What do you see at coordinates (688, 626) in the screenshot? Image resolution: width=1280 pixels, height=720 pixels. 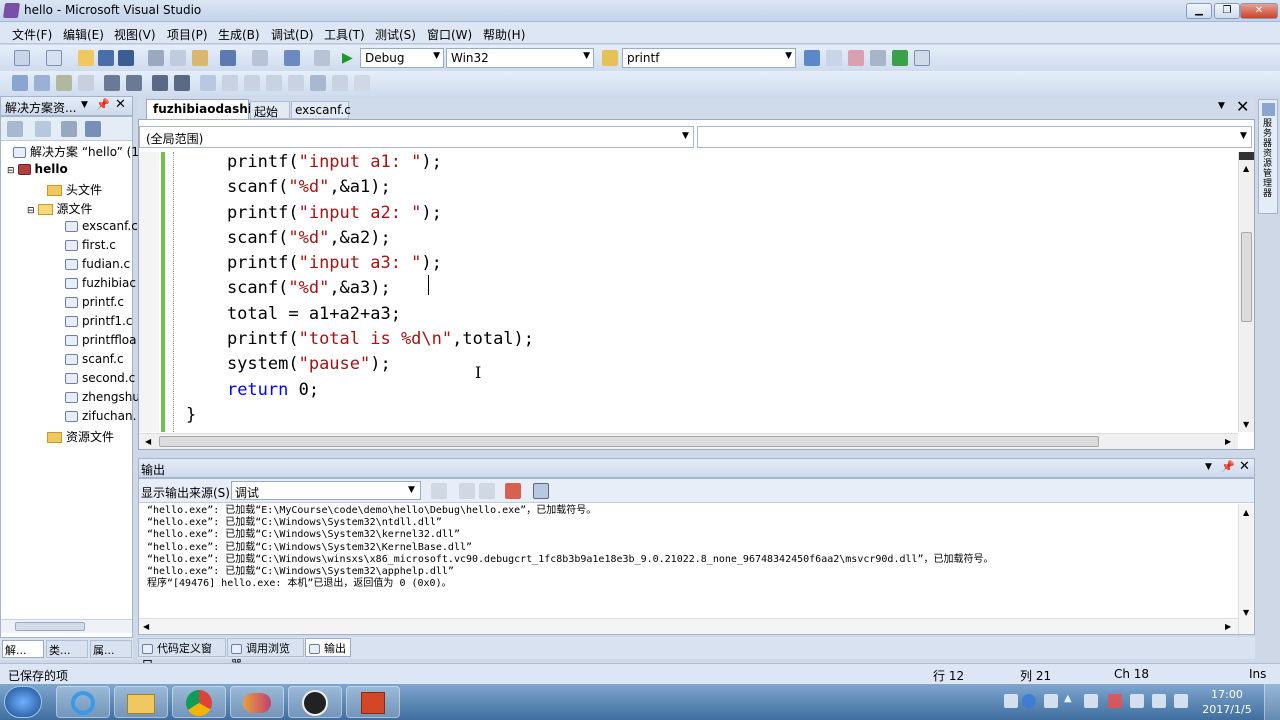 I see `output-horizontal-scrollbar: ◀ ▶` at bounding box center [688, 626].